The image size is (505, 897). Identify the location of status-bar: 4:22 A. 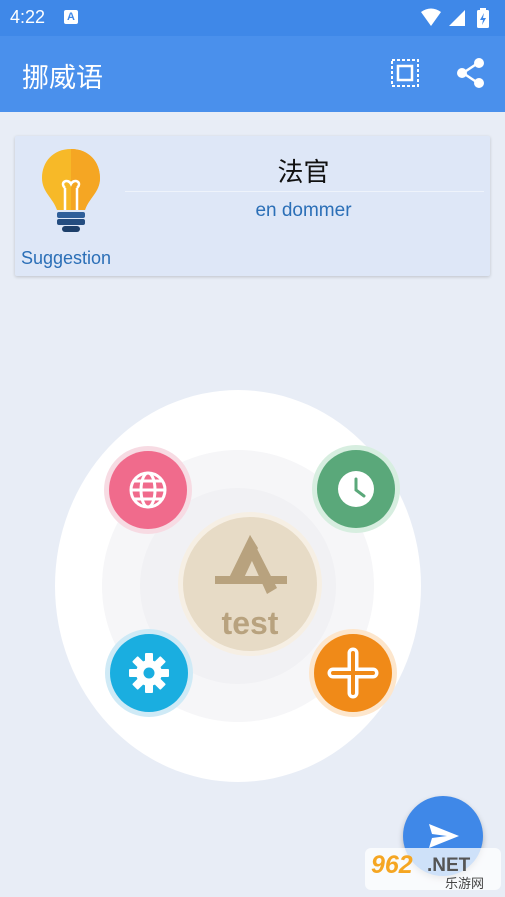
(252, 18).